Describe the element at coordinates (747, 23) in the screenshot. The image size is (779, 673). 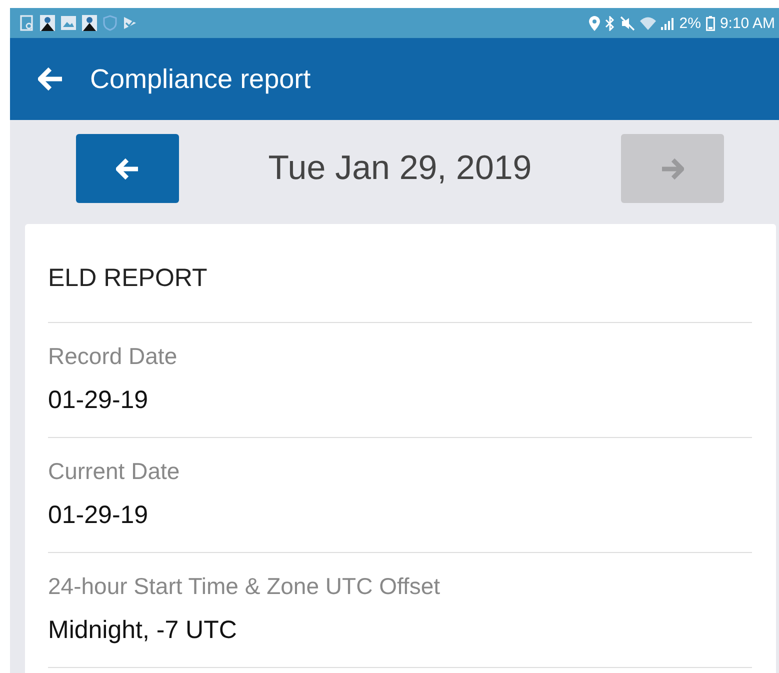
I see `clock: 9:10 AM` at that location.